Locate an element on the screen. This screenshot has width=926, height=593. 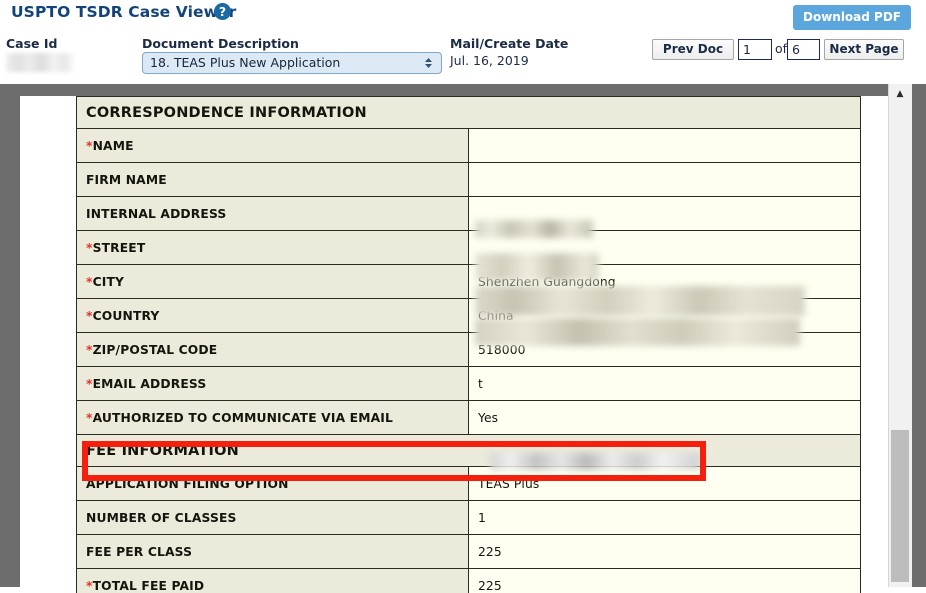
row-label-text: CITY is located at coordinates (109, 282).